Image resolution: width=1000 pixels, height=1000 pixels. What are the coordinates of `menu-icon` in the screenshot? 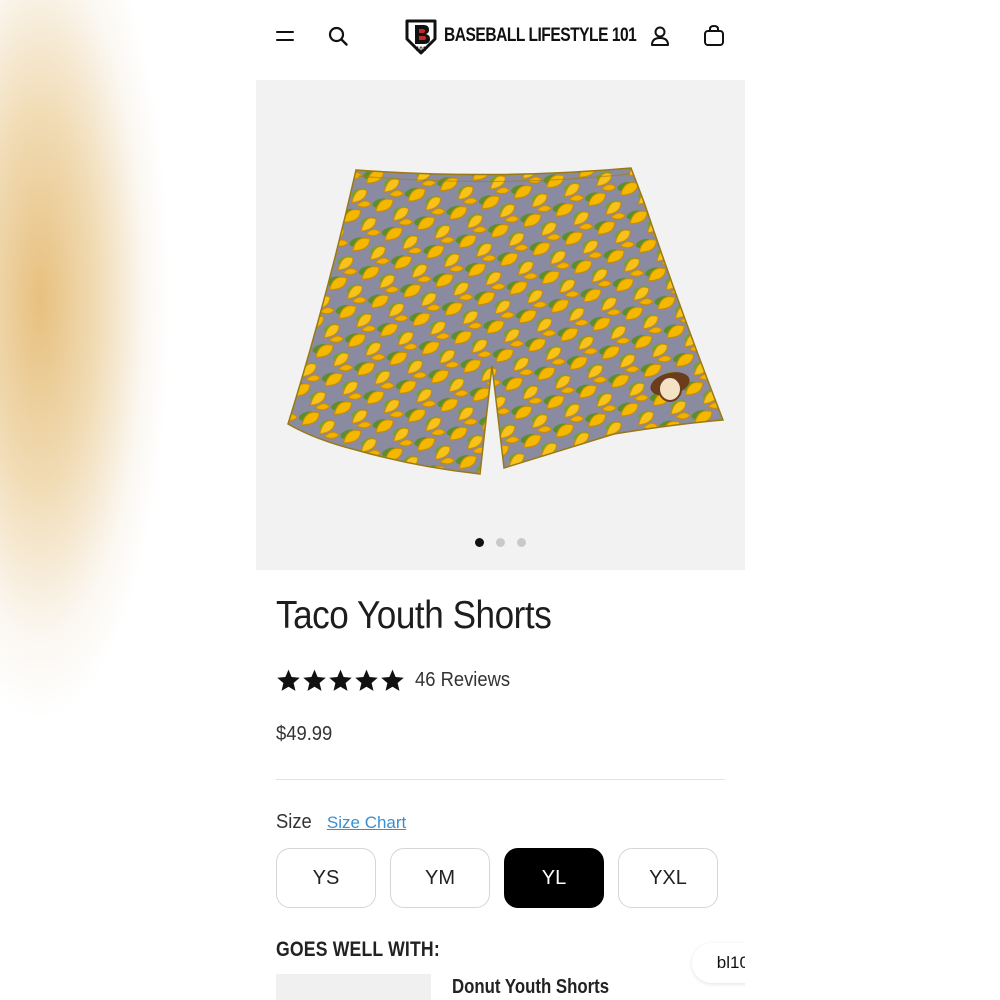 It's located at (285, 36).